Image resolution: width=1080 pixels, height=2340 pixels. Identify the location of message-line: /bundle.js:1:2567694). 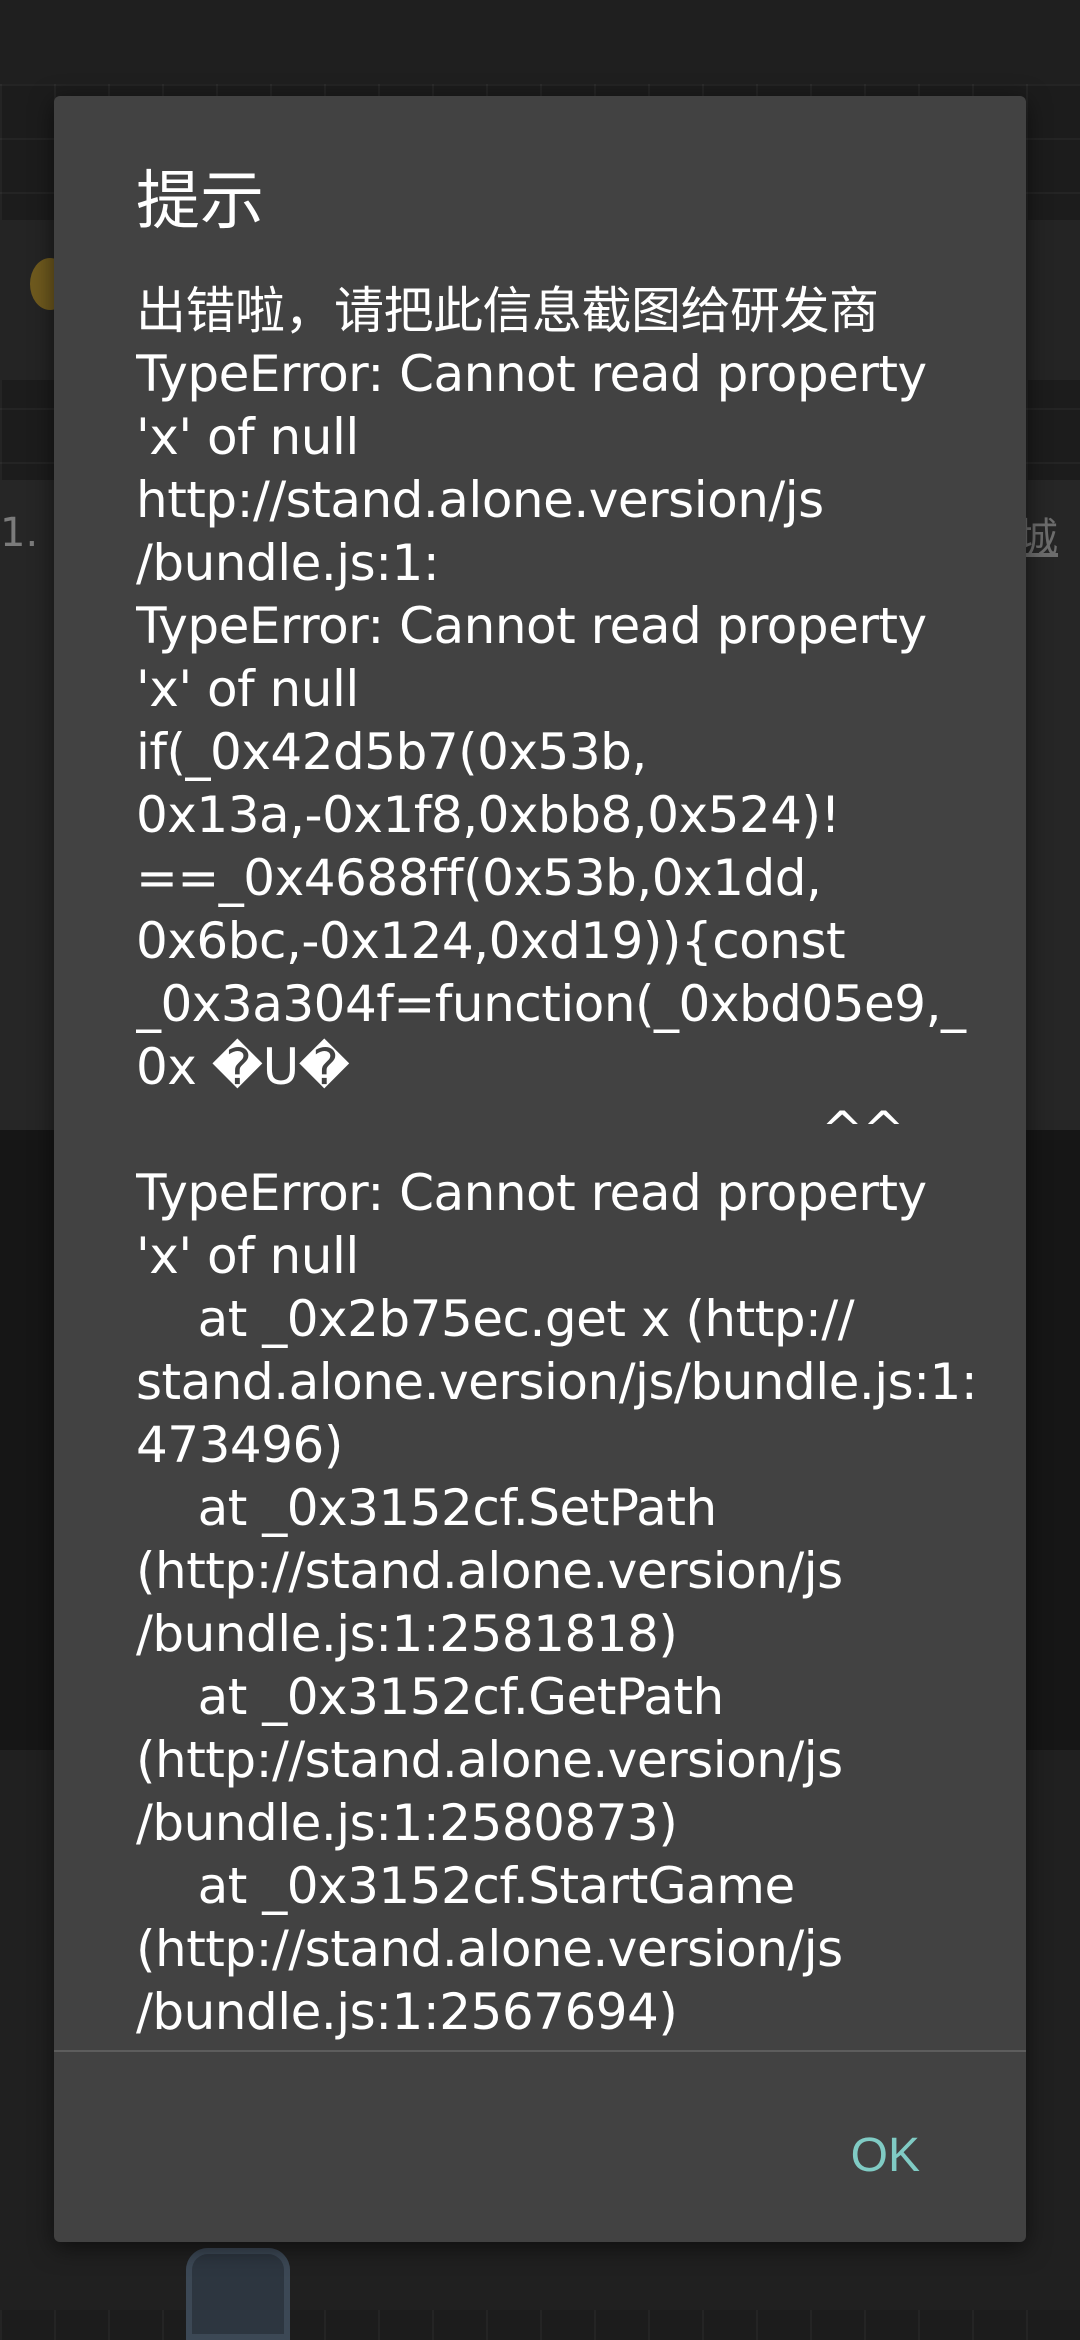
(407, 2012).